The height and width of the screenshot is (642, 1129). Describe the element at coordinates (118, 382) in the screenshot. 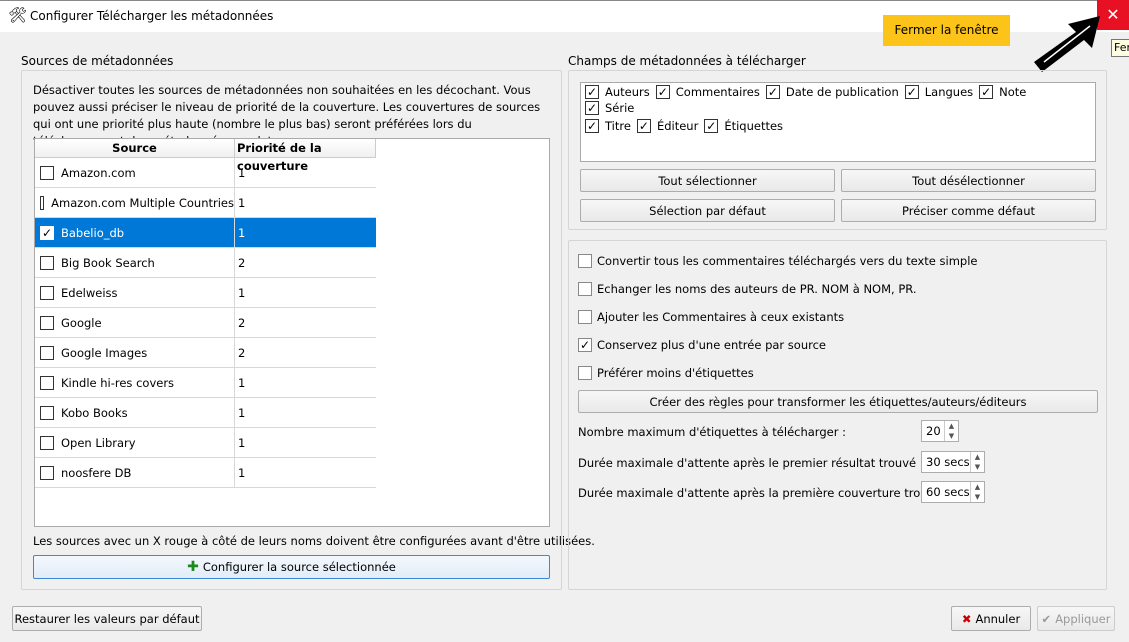

I see `source-name: Kindle hi-res covers` at that location.